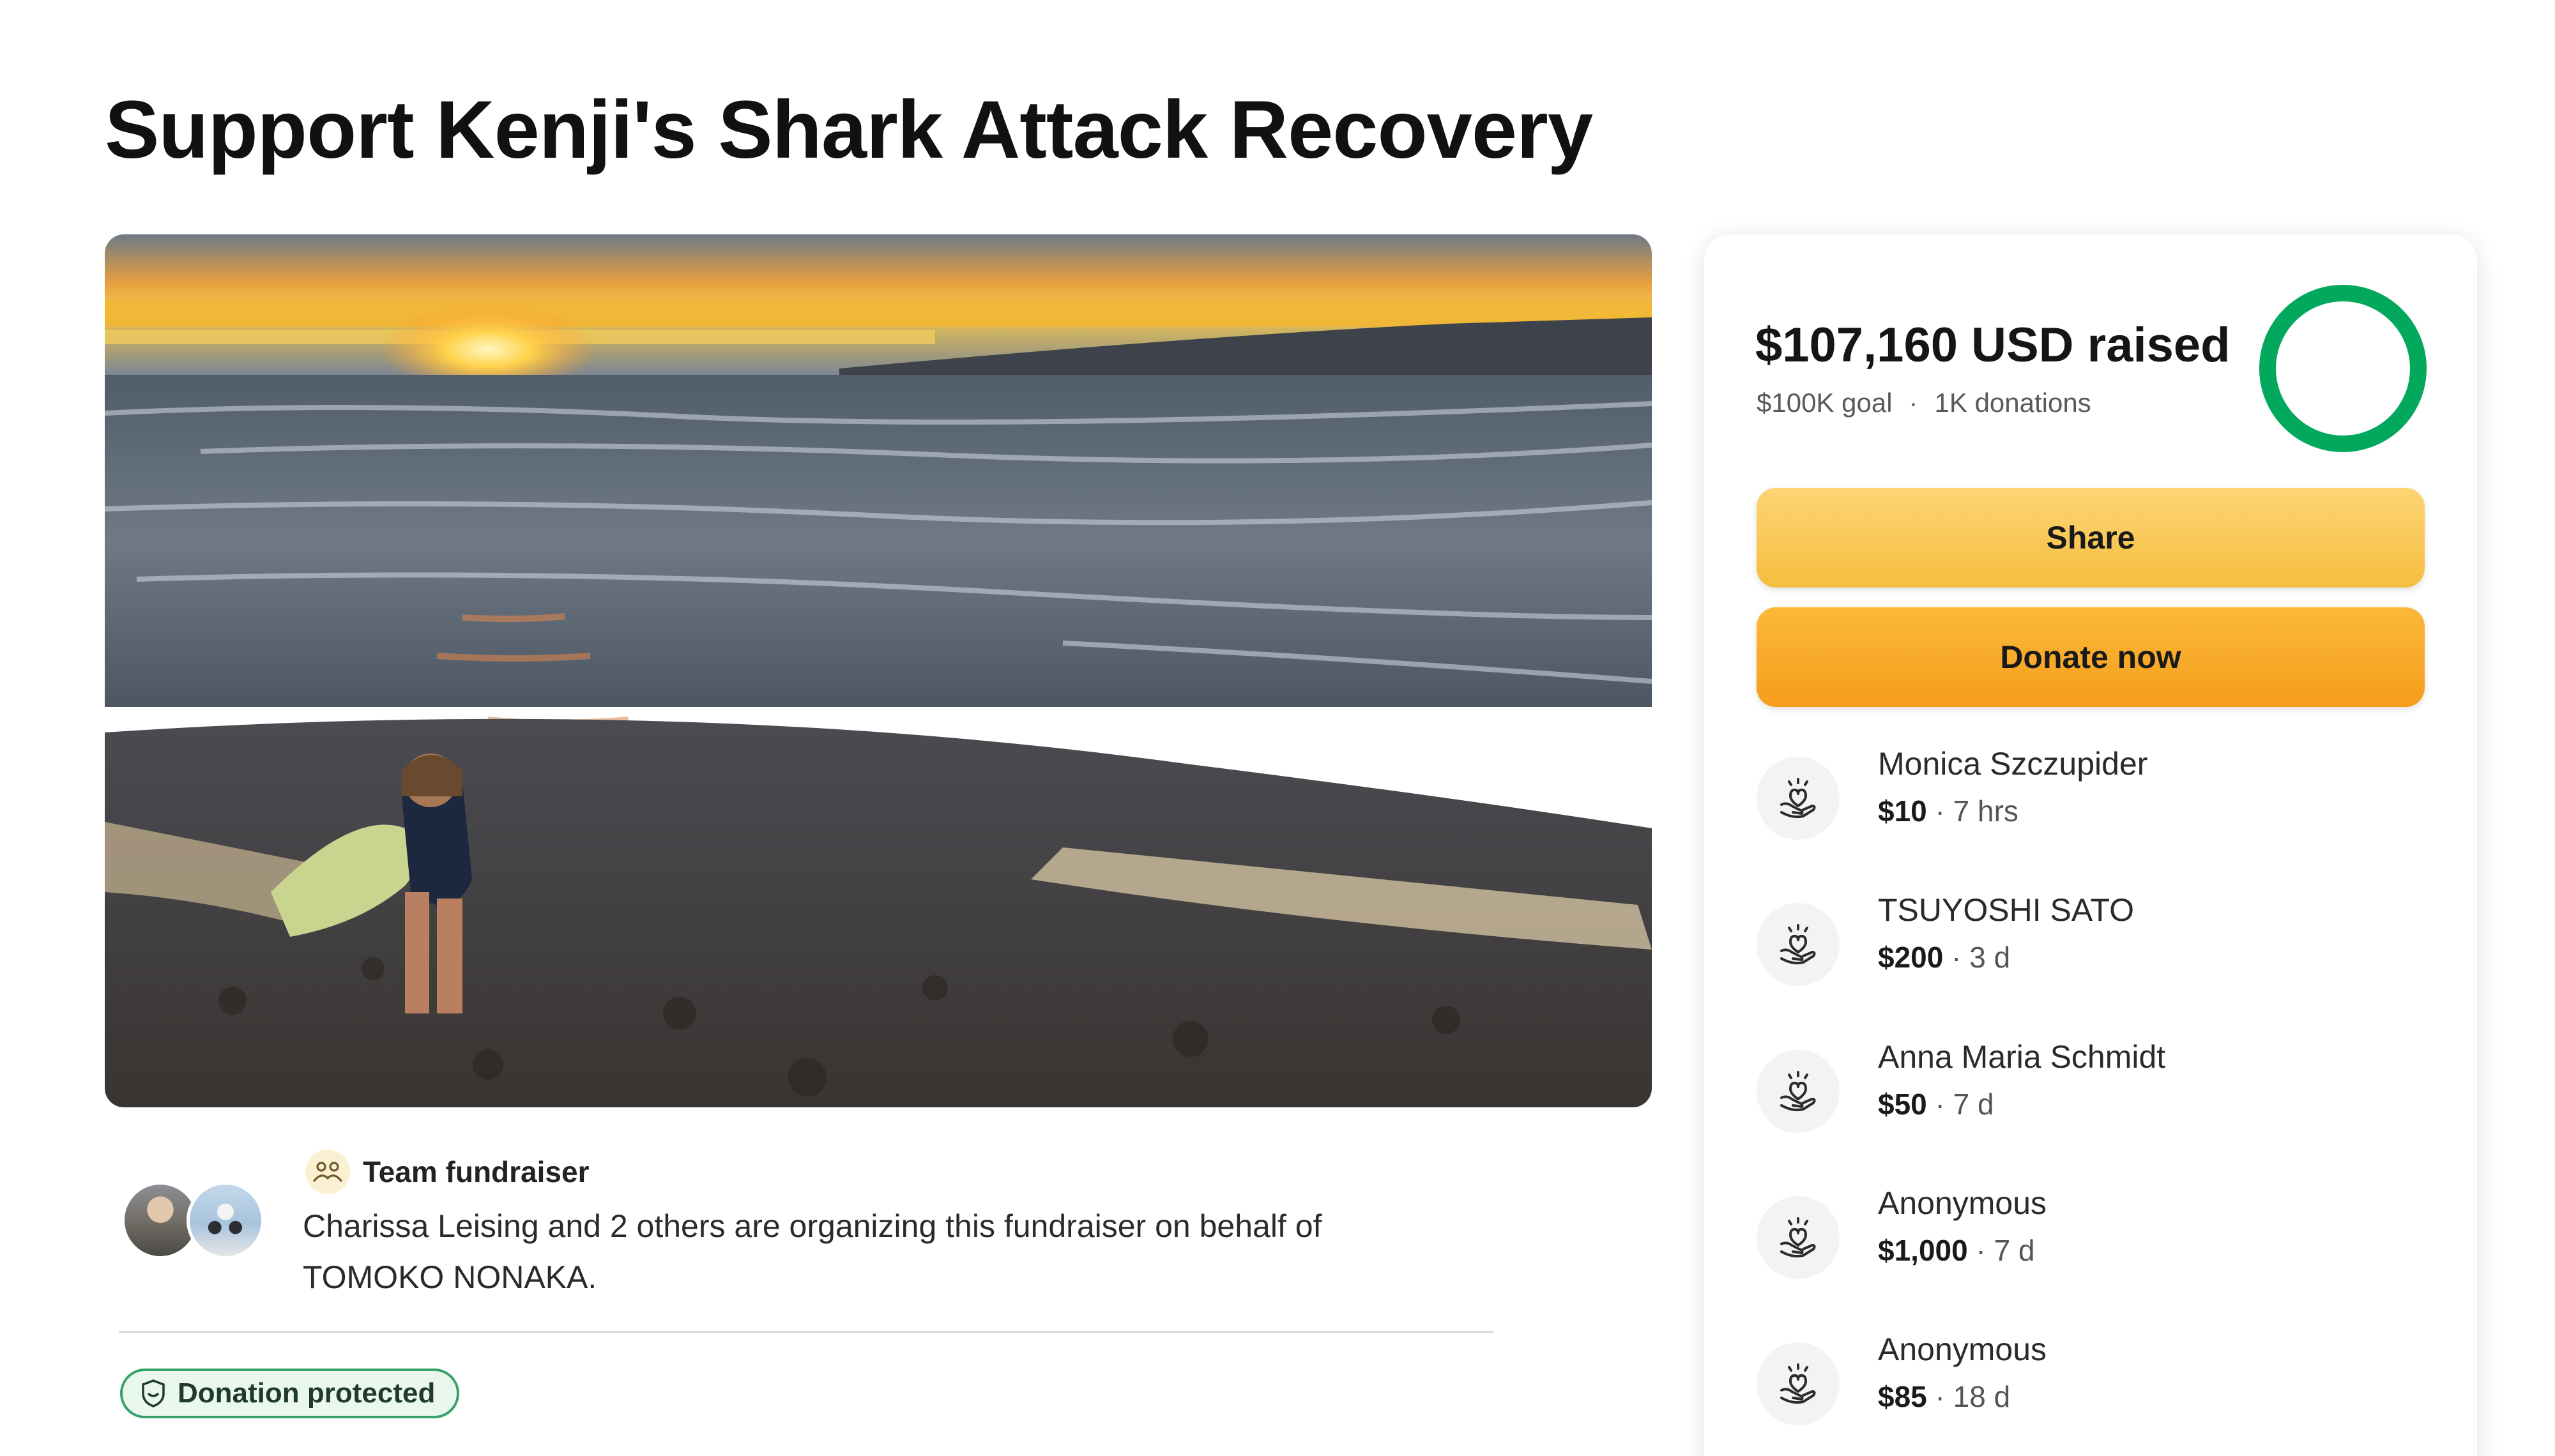 The width and height of the screenshot is (2555, 1456). I want to click on donation-meta: $10 · 7 hrs, so click(1948, 811).